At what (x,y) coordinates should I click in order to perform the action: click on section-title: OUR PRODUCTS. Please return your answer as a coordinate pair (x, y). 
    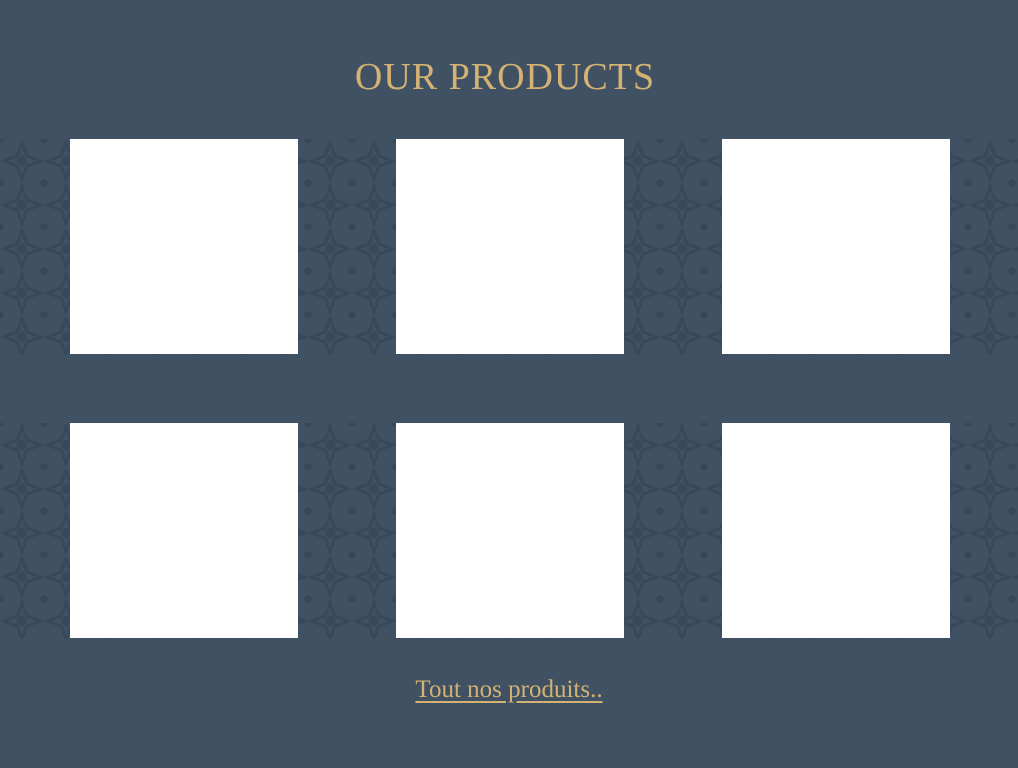
    Looking at the image, I should click on (505, 77).